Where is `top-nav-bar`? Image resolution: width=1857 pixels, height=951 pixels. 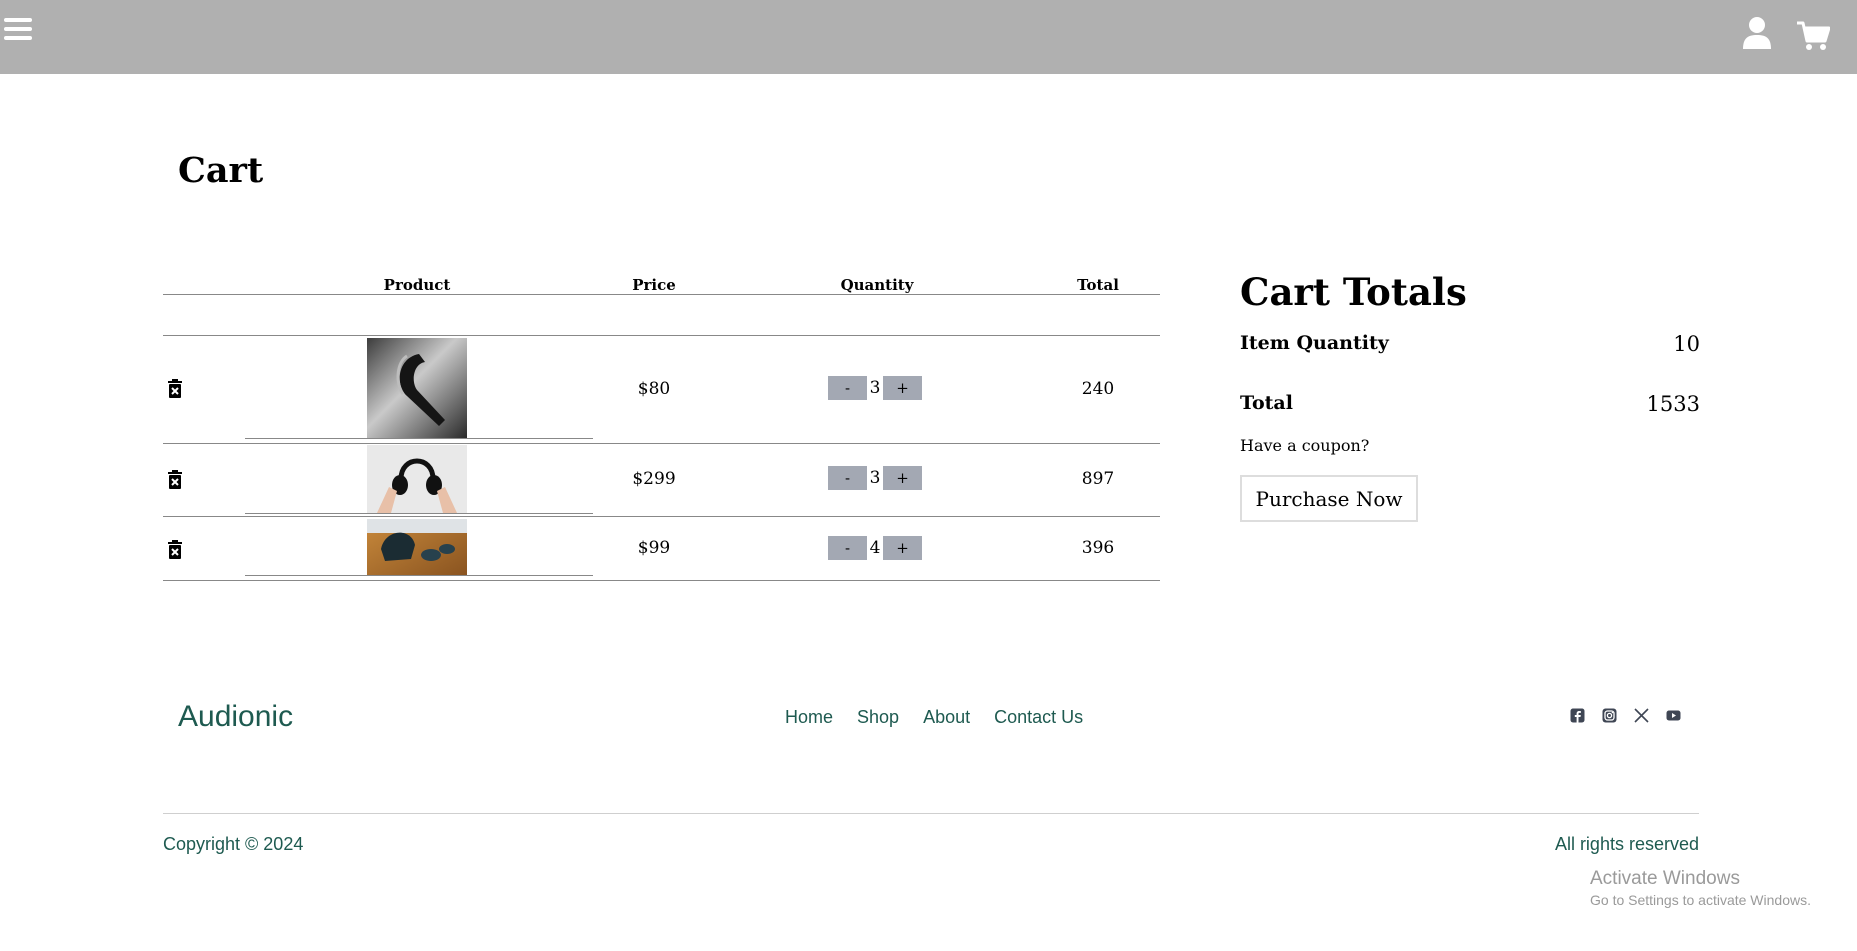
top-nav-bar is located at coordinates (928, 37).